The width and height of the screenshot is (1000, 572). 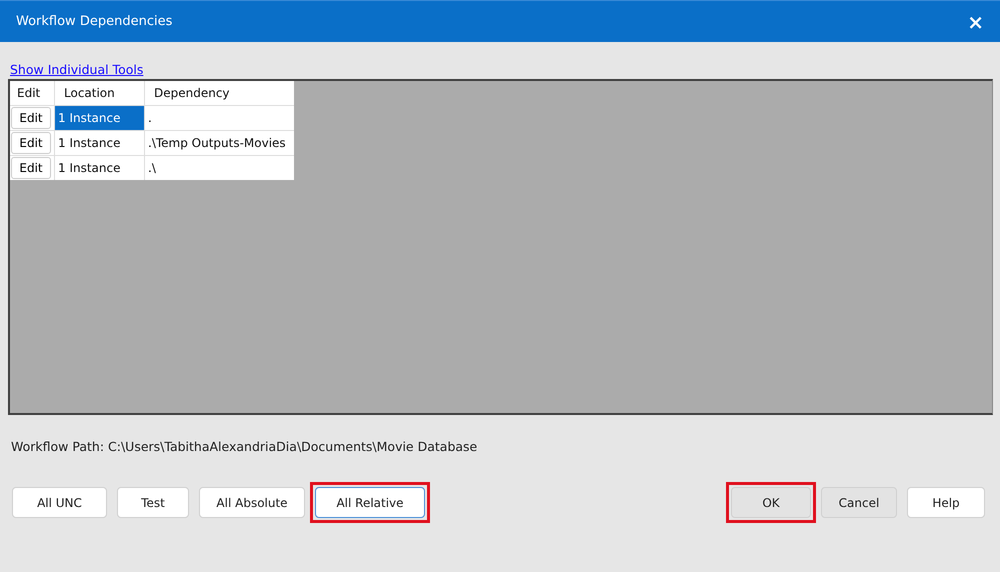 What do you see at coordinates (219, 143) in the screenshot?
I see `dependency-cell: .\Temp Outputs-Movies` at bounding box center [219, 143].